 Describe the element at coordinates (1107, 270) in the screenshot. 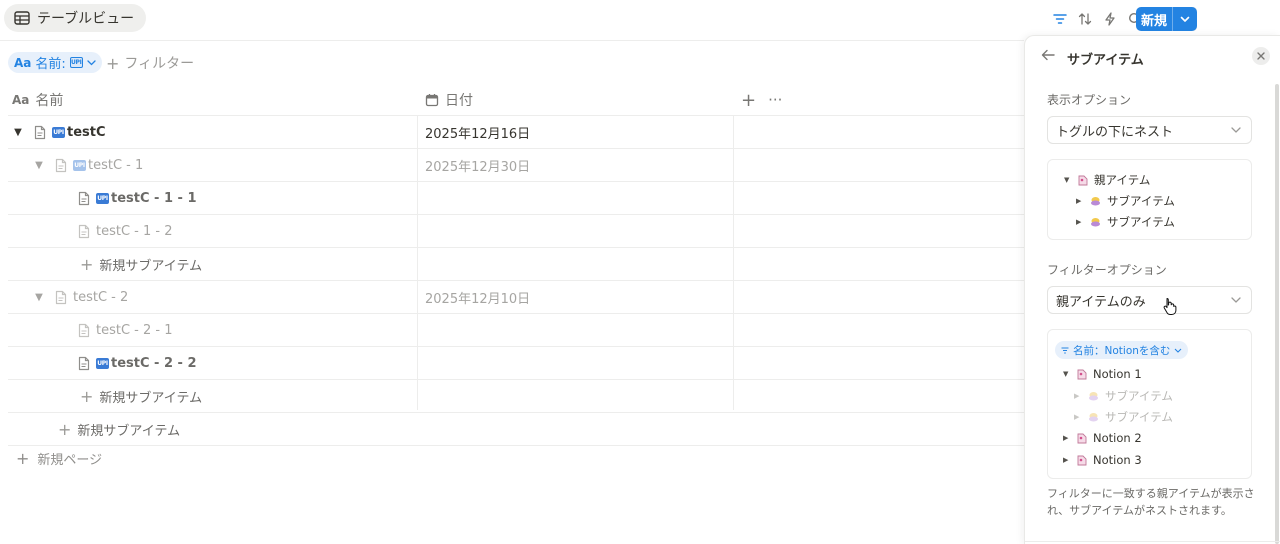

I see `filter-options-label: フィルターオプション` at that location.